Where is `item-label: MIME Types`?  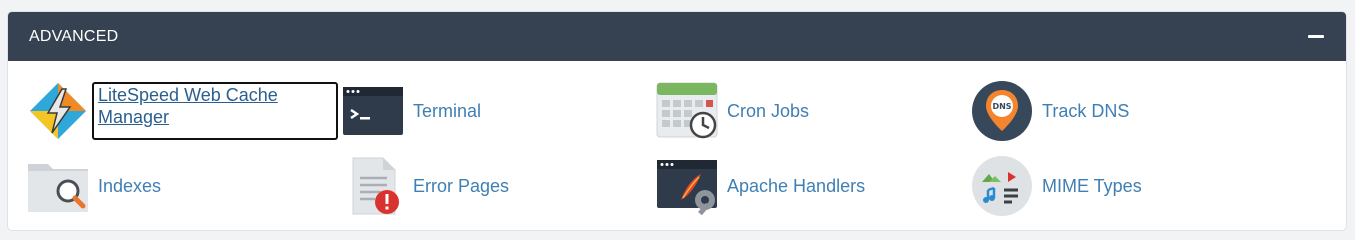 item-label: MIME Types is located at coordinates (1092, 186).